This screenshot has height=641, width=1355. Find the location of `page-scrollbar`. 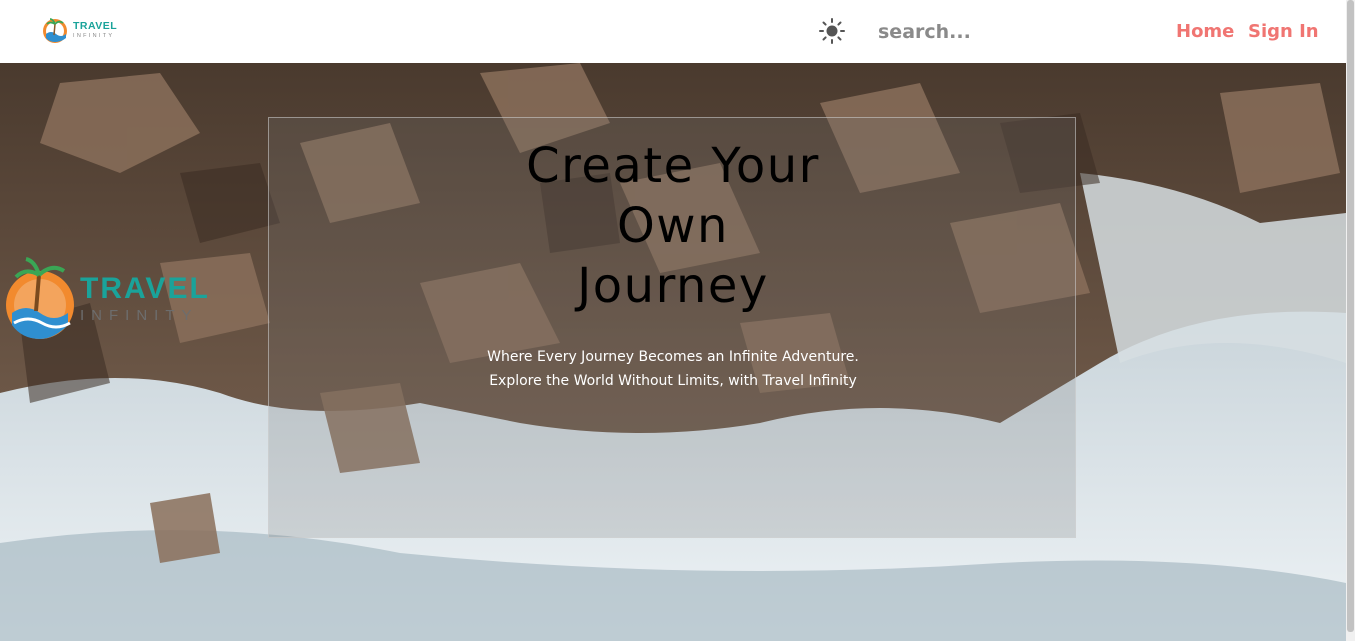

page-scrollbar is located at coordinates (1350, 320).